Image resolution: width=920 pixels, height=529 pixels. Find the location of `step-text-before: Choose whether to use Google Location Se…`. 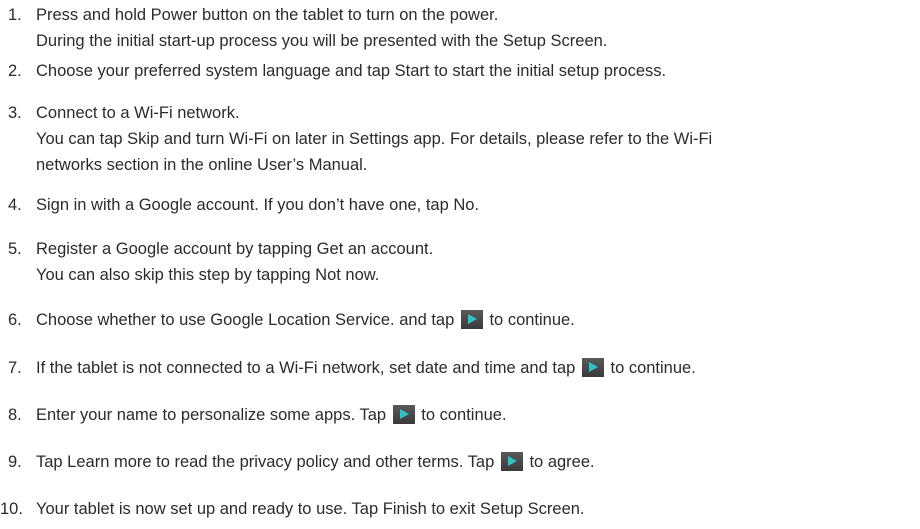

step-text-before: Choose whether to use Google Location Se… is located at coordinates (245, 320).